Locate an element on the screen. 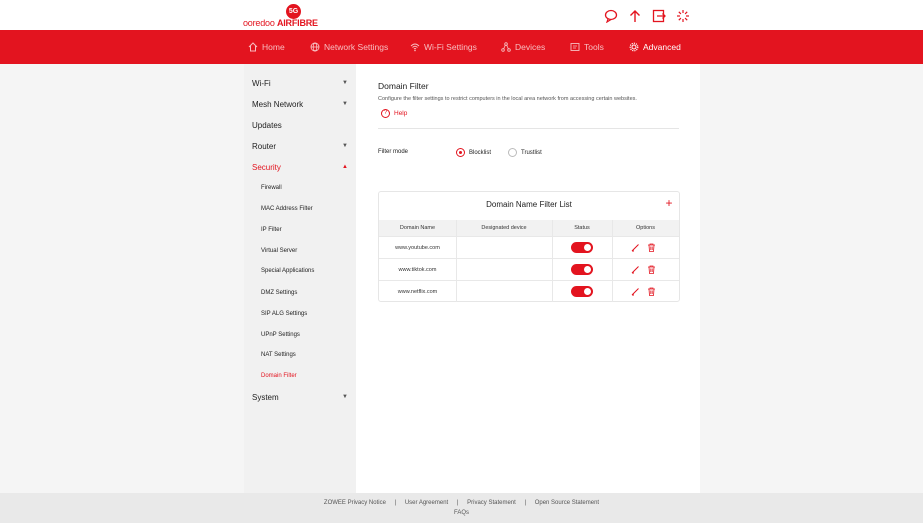 The height and width of the screenshot is (523, 923). page-title: Domain Filter is located at coordinates (403, 86).